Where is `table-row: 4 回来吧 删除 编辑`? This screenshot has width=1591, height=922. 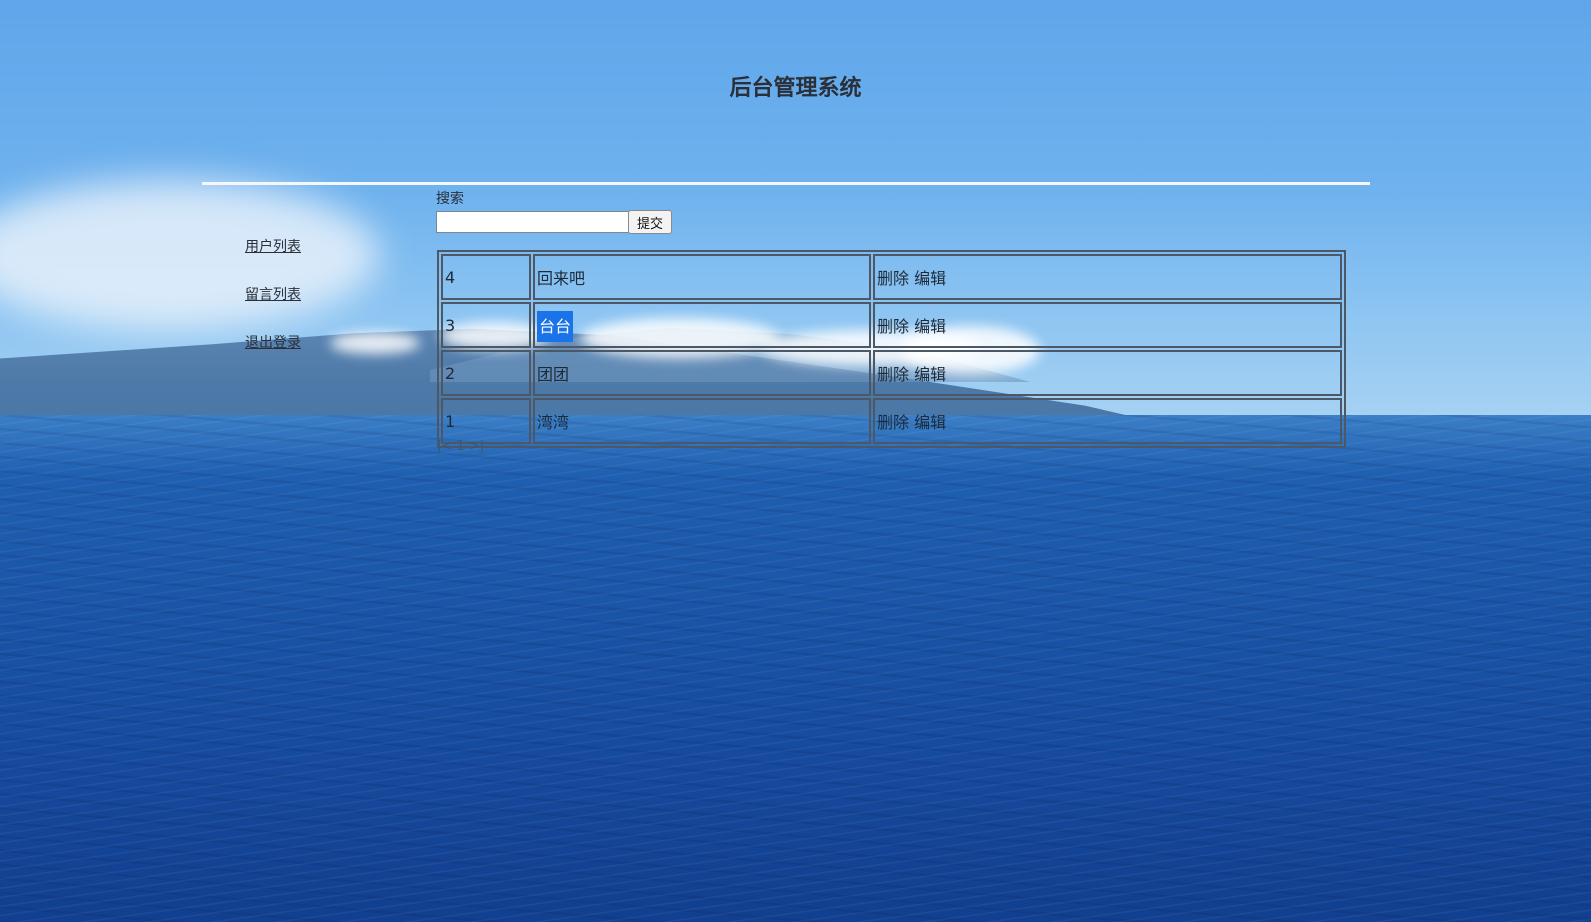 table-row: 4 回来吧 删除 编辑 is located at coordinates (891, 277).